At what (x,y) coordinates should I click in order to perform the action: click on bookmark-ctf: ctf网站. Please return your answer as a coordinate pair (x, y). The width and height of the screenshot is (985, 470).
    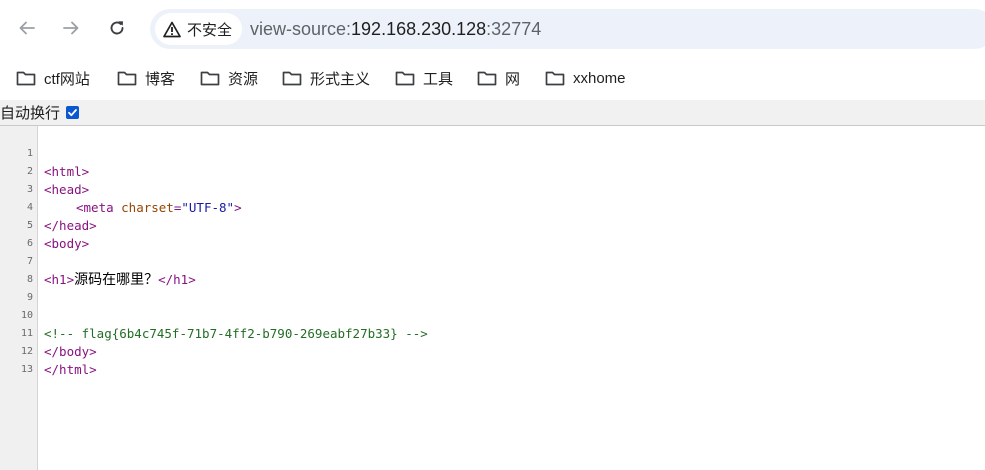
    Looking at the image, I should click on (53, 78).